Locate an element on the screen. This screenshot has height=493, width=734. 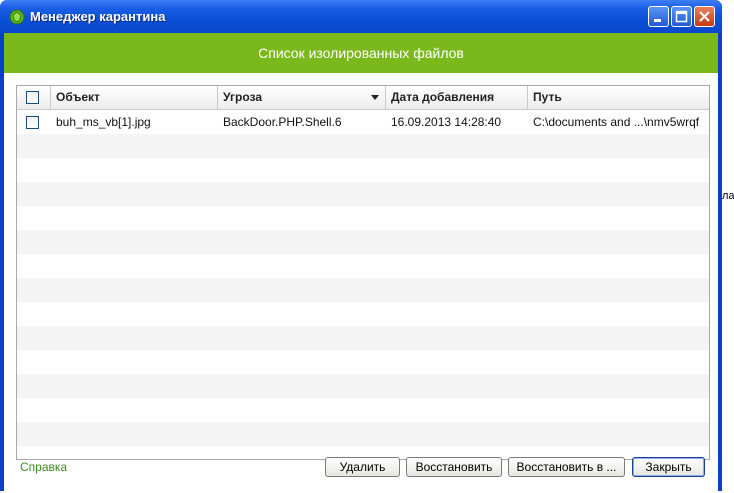
column-header-threat: Угроза is located at coordinates (302, 97).